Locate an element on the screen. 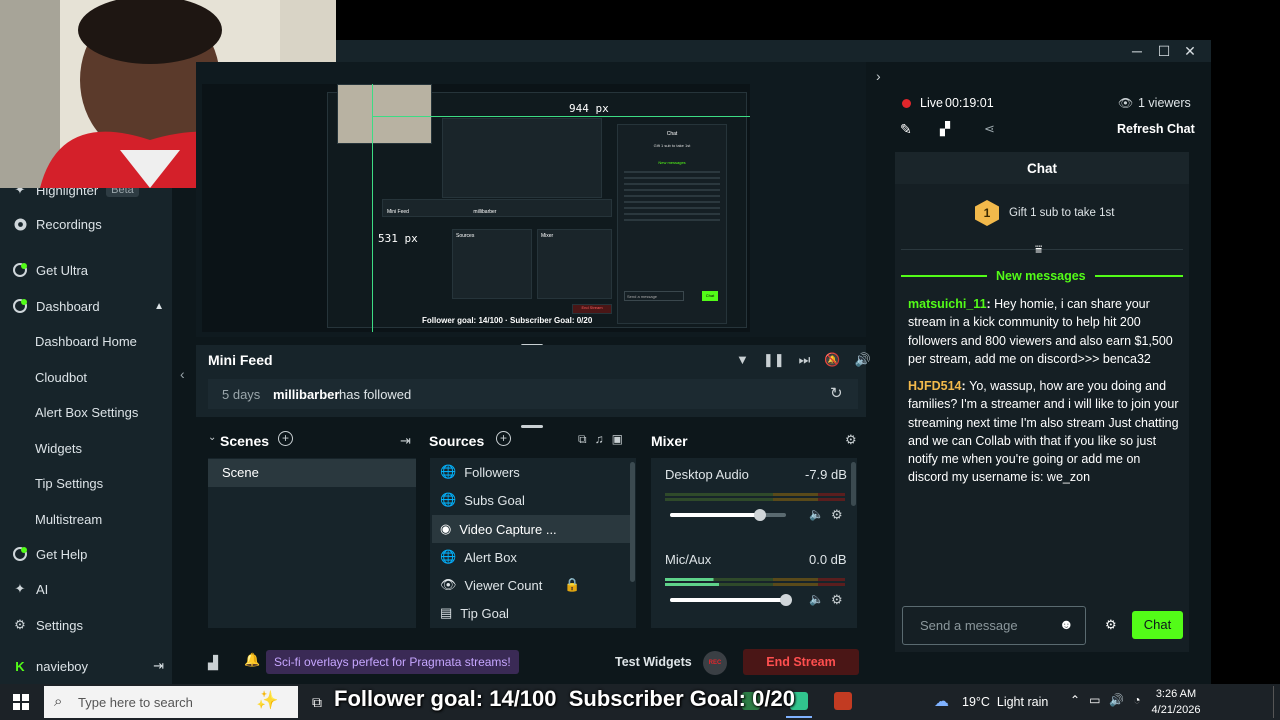 The height and width of the screenshot is (720, 1280). sources-scrollbar is located at coordinates (632, 522).